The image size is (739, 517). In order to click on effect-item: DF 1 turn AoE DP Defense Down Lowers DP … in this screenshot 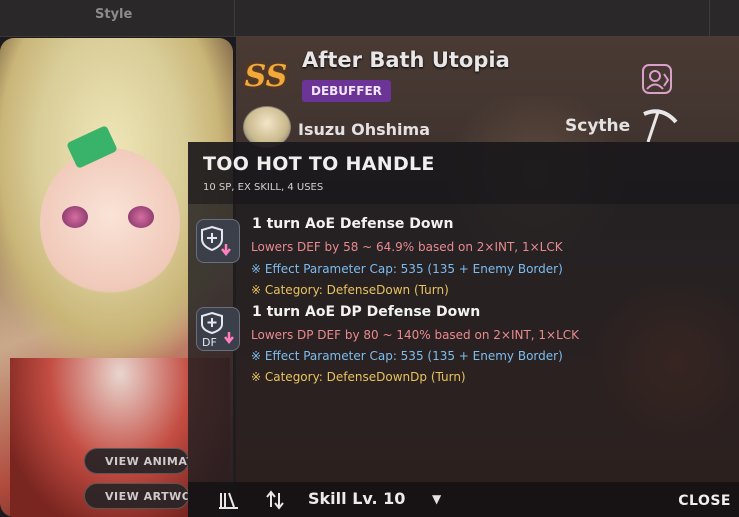, I will do `click(456, 344)`.